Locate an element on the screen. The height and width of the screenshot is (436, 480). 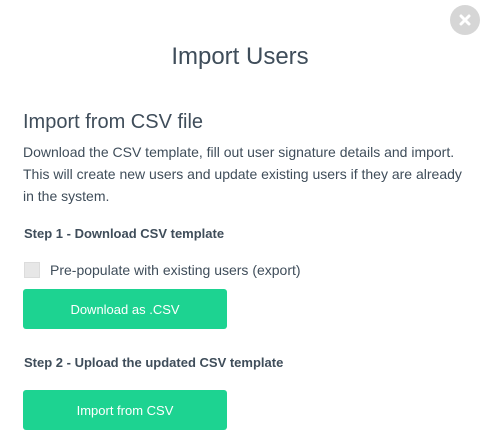
close-icon is located at coordinates (465, 20).